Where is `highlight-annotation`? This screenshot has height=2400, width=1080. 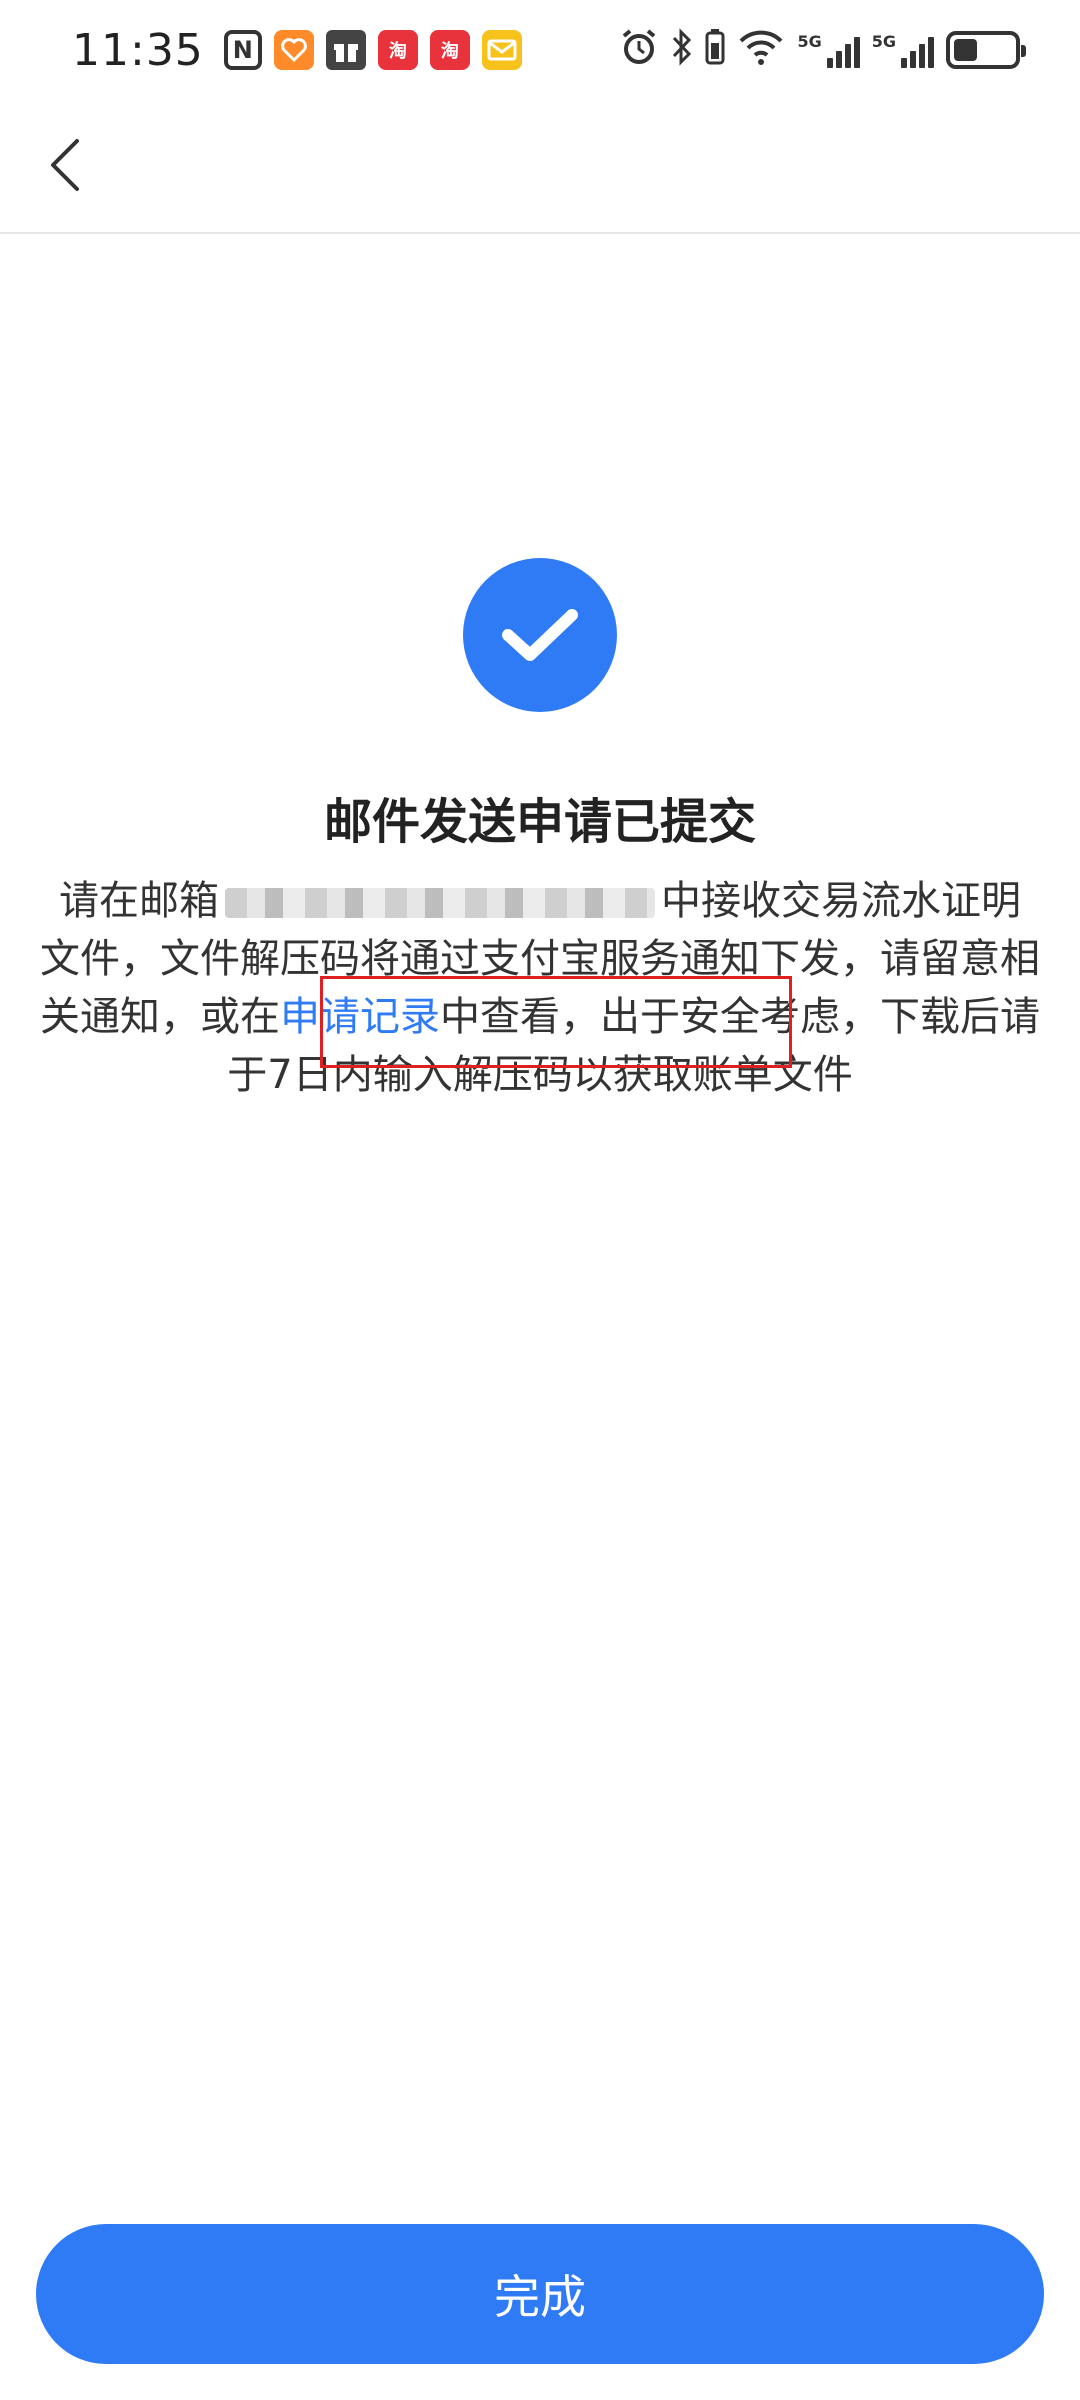
highlight-annotation is located at coordinates (556, 1022).